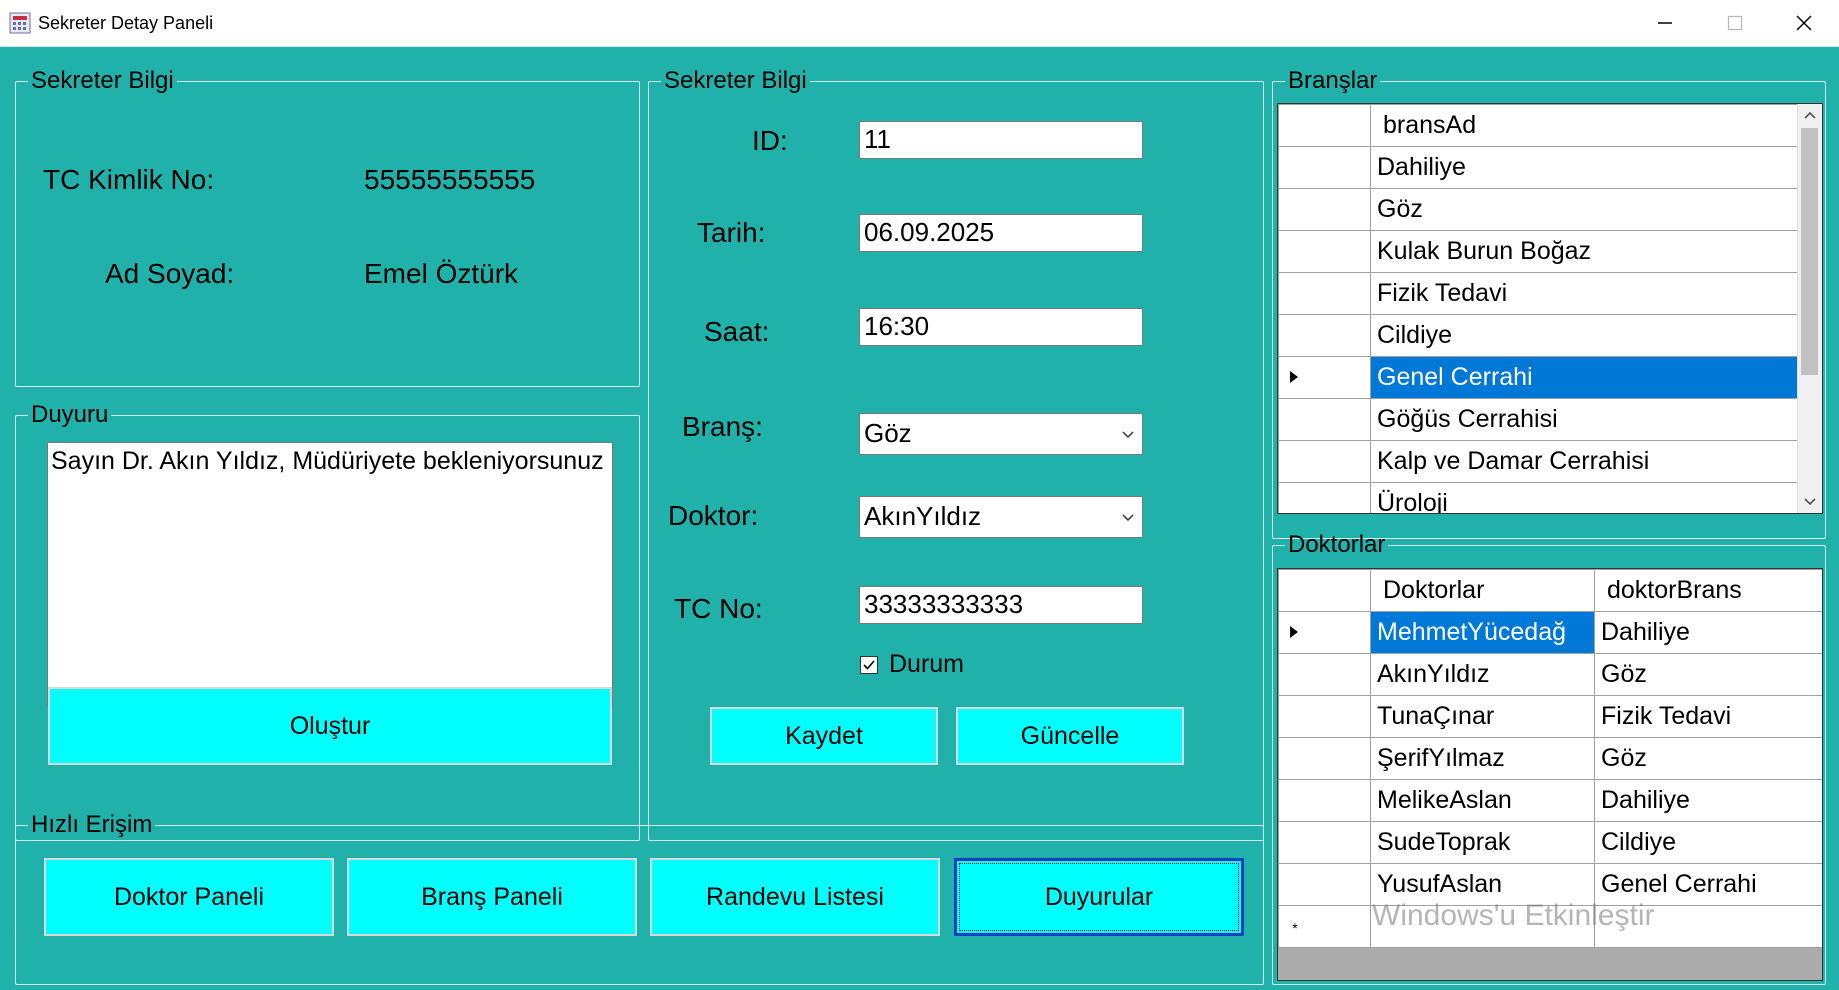  What do you see at coordinates (1294, 632) in the screenshot?
I see `current-row-icon` at bounding box center [1294, 632].